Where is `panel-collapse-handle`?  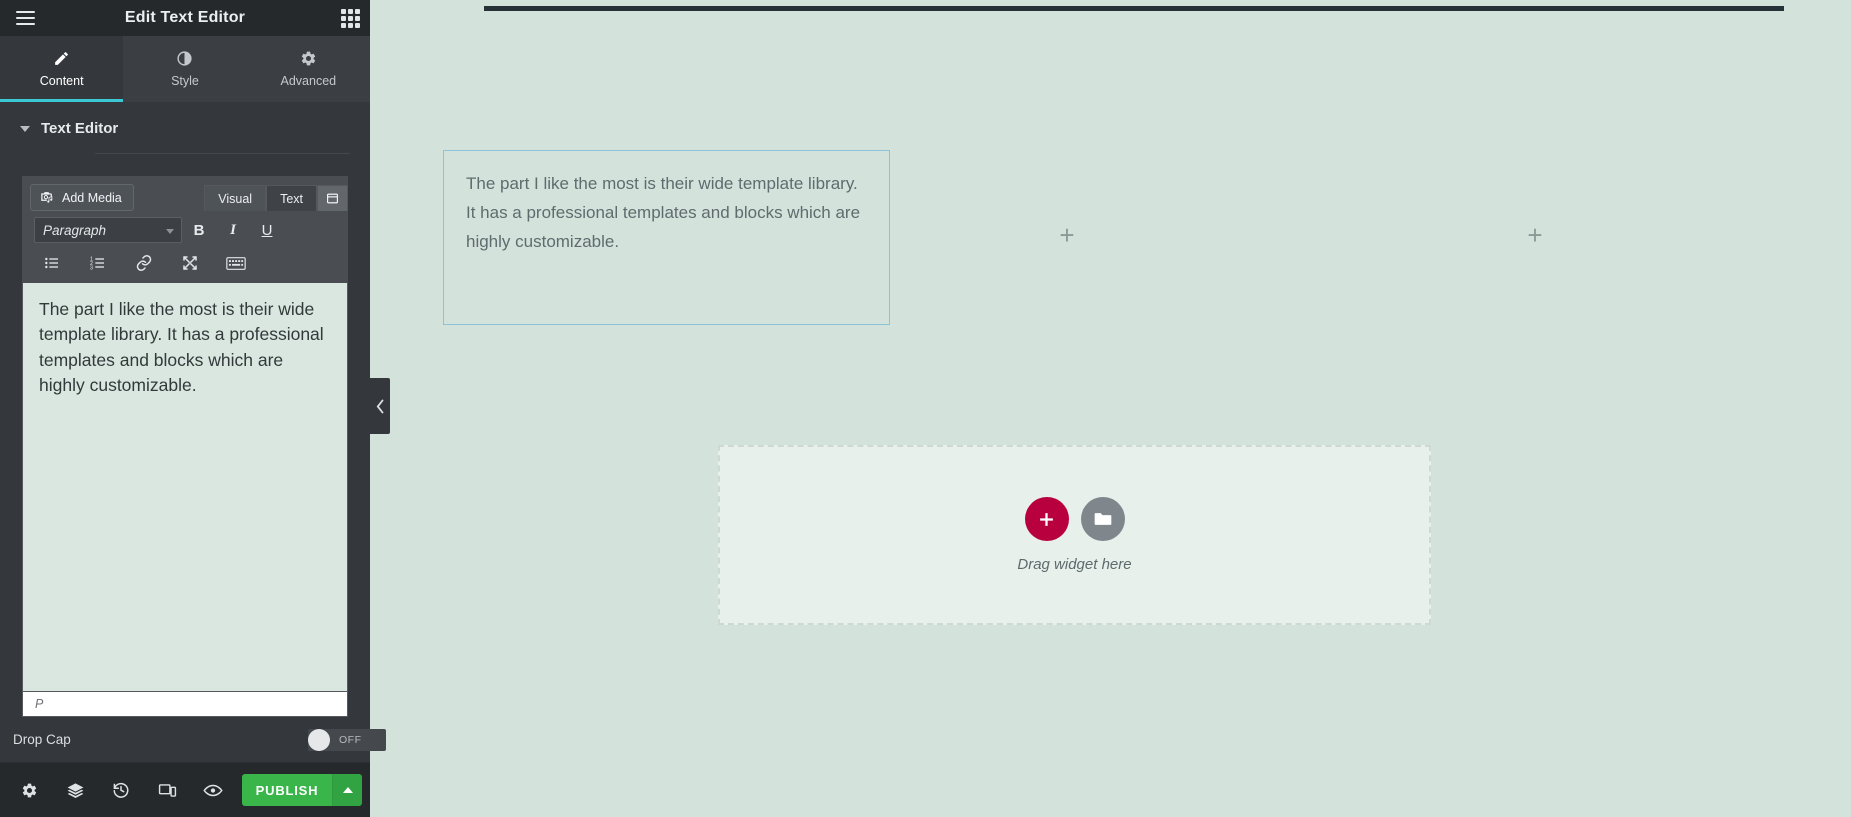 panel-collapse-handle is located at coordinates (380, 406).